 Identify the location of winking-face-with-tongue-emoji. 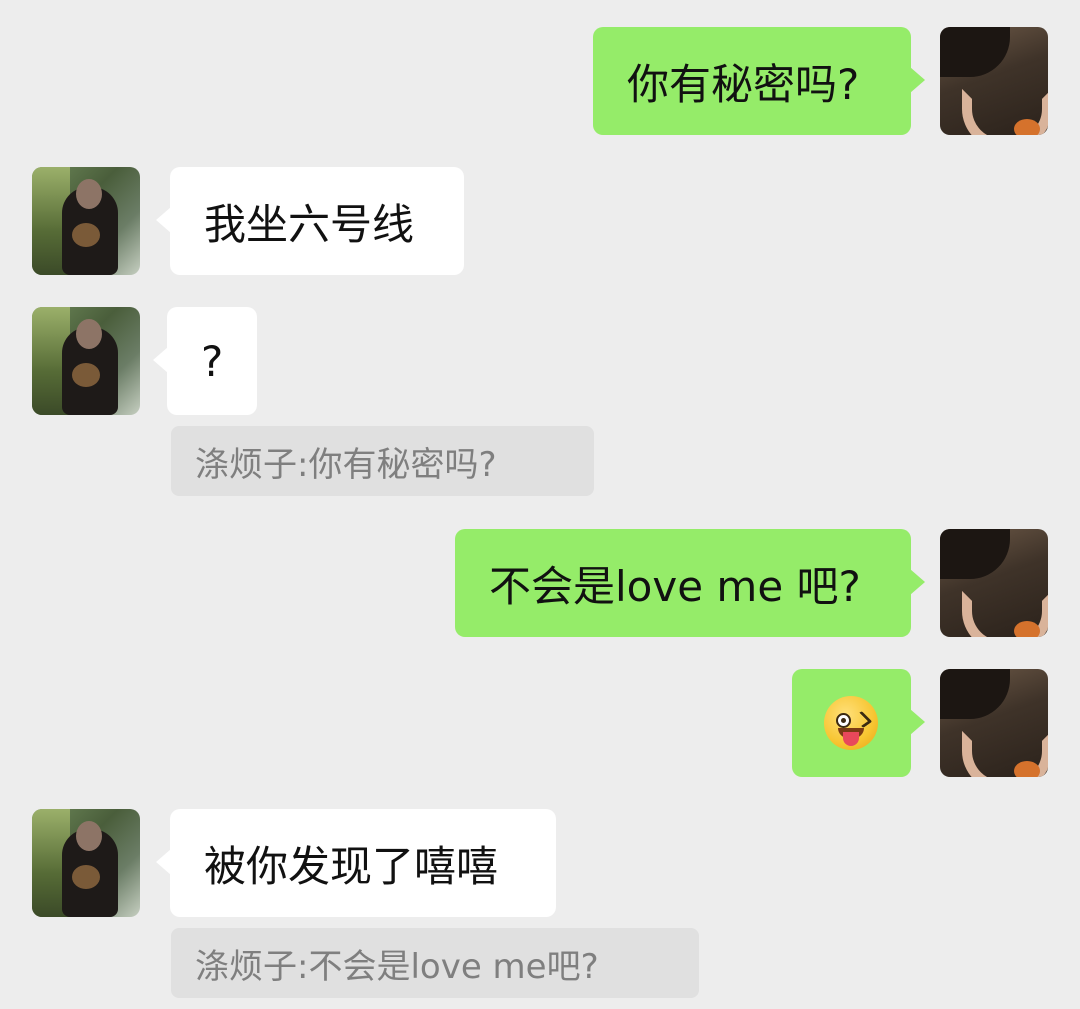
(851, 723).